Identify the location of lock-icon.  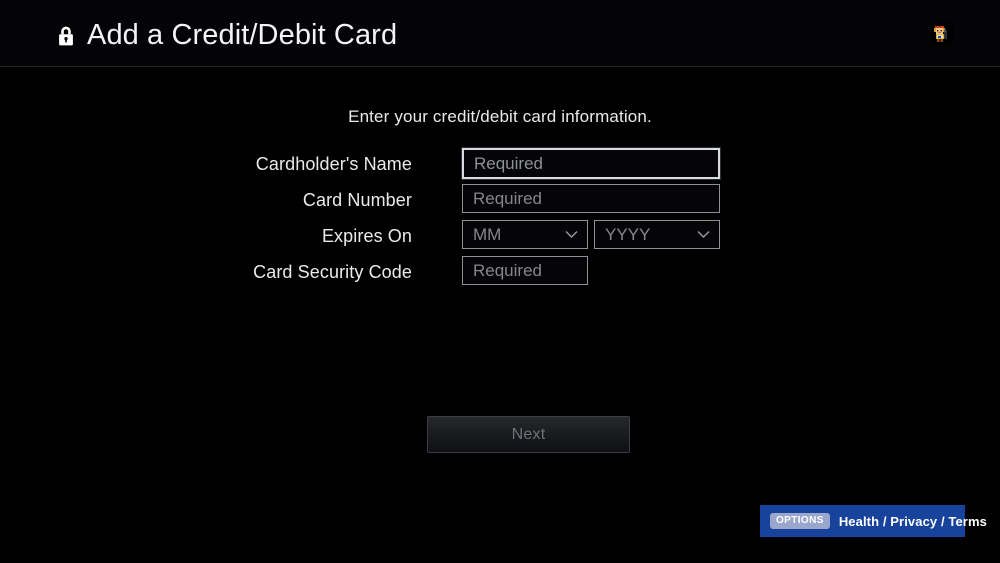
(66, 36).